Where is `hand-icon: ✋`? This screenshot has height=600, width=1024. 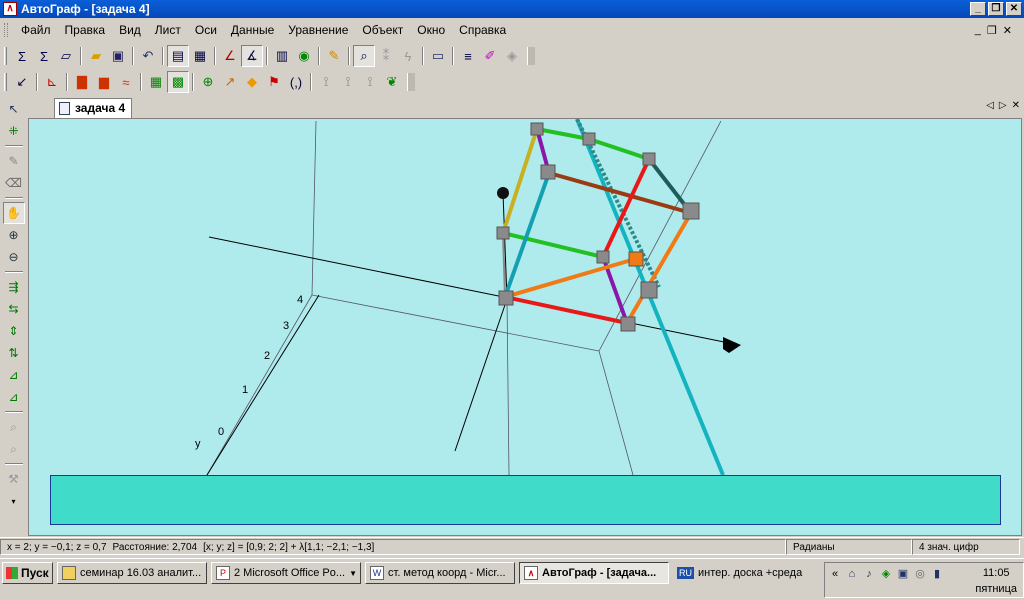
hand-icon: ✋ is located at coordinates (13, 213).